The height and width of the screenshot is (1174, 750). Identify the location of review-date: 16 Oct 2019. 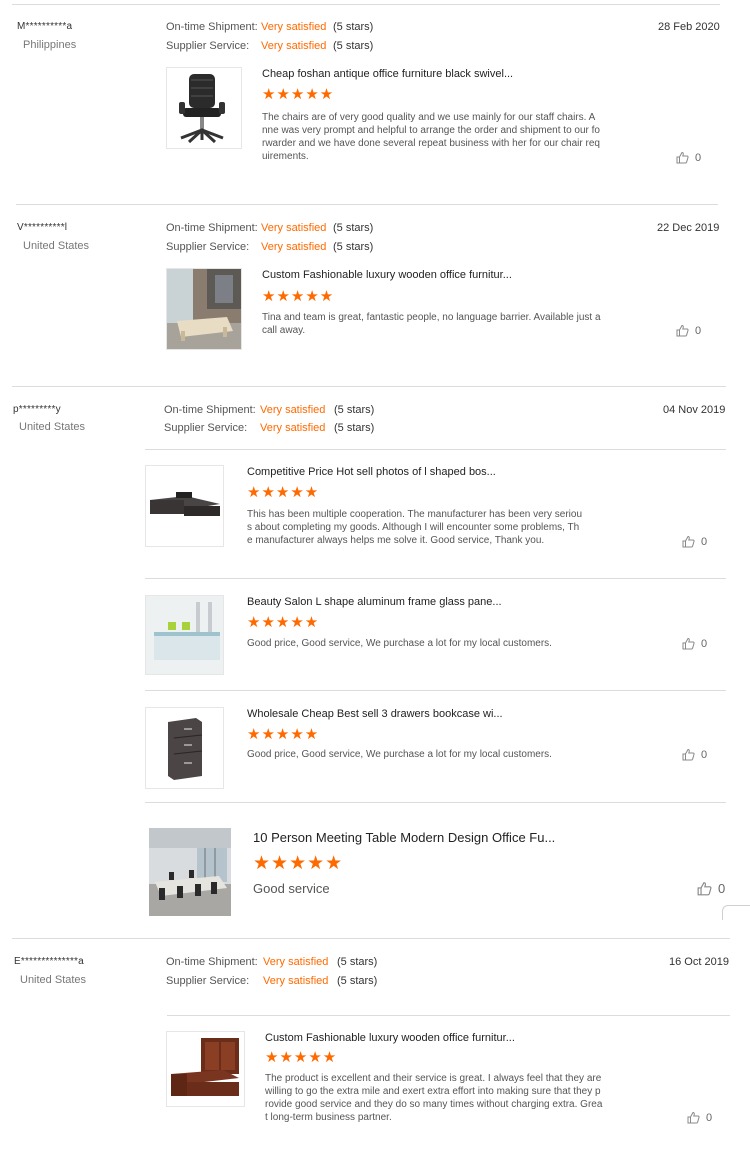
(699, 962).